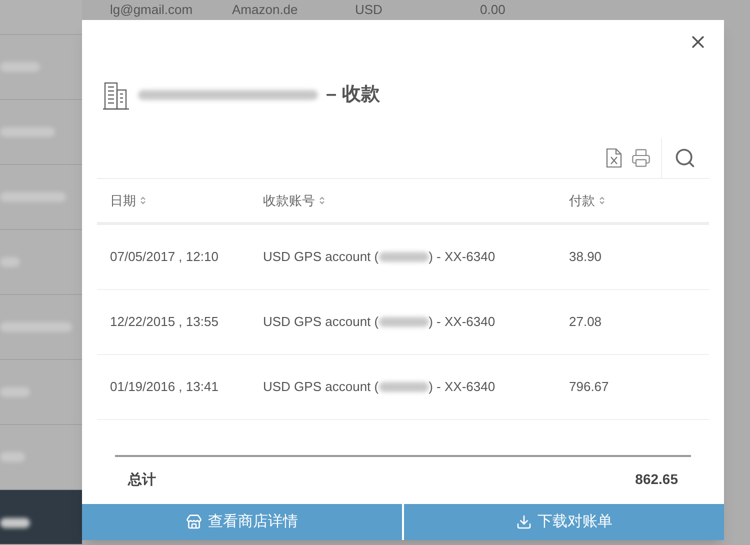  Describe the element at coordinates (587, 200) in the screenshot. I see `column-header: 付款` at that location.